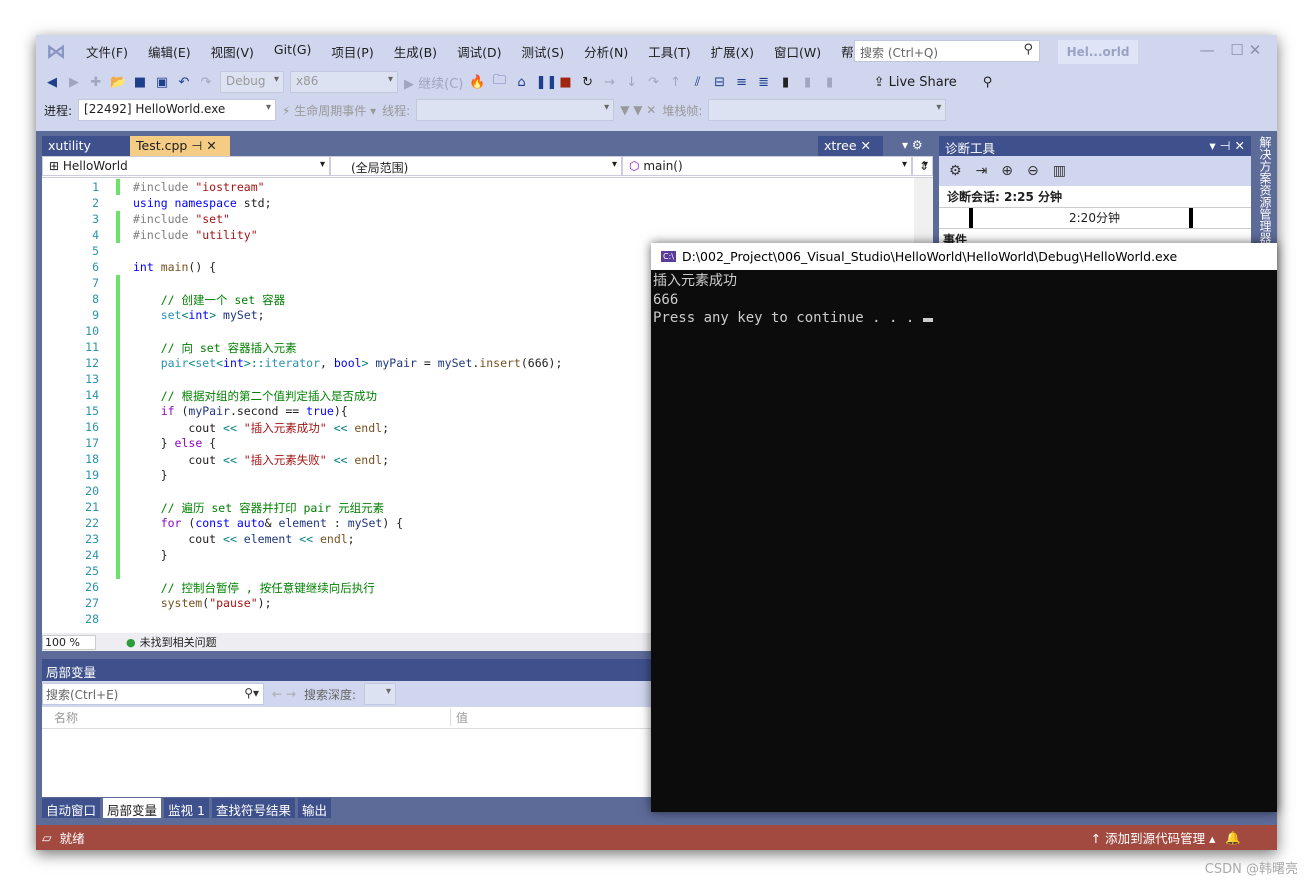 The width and height of the screenshot is (1312, 885). Describe the element at coordinates (638, 110) in the screenshot. I see `filter-icon: ▼ ▼ ✕` at that location.